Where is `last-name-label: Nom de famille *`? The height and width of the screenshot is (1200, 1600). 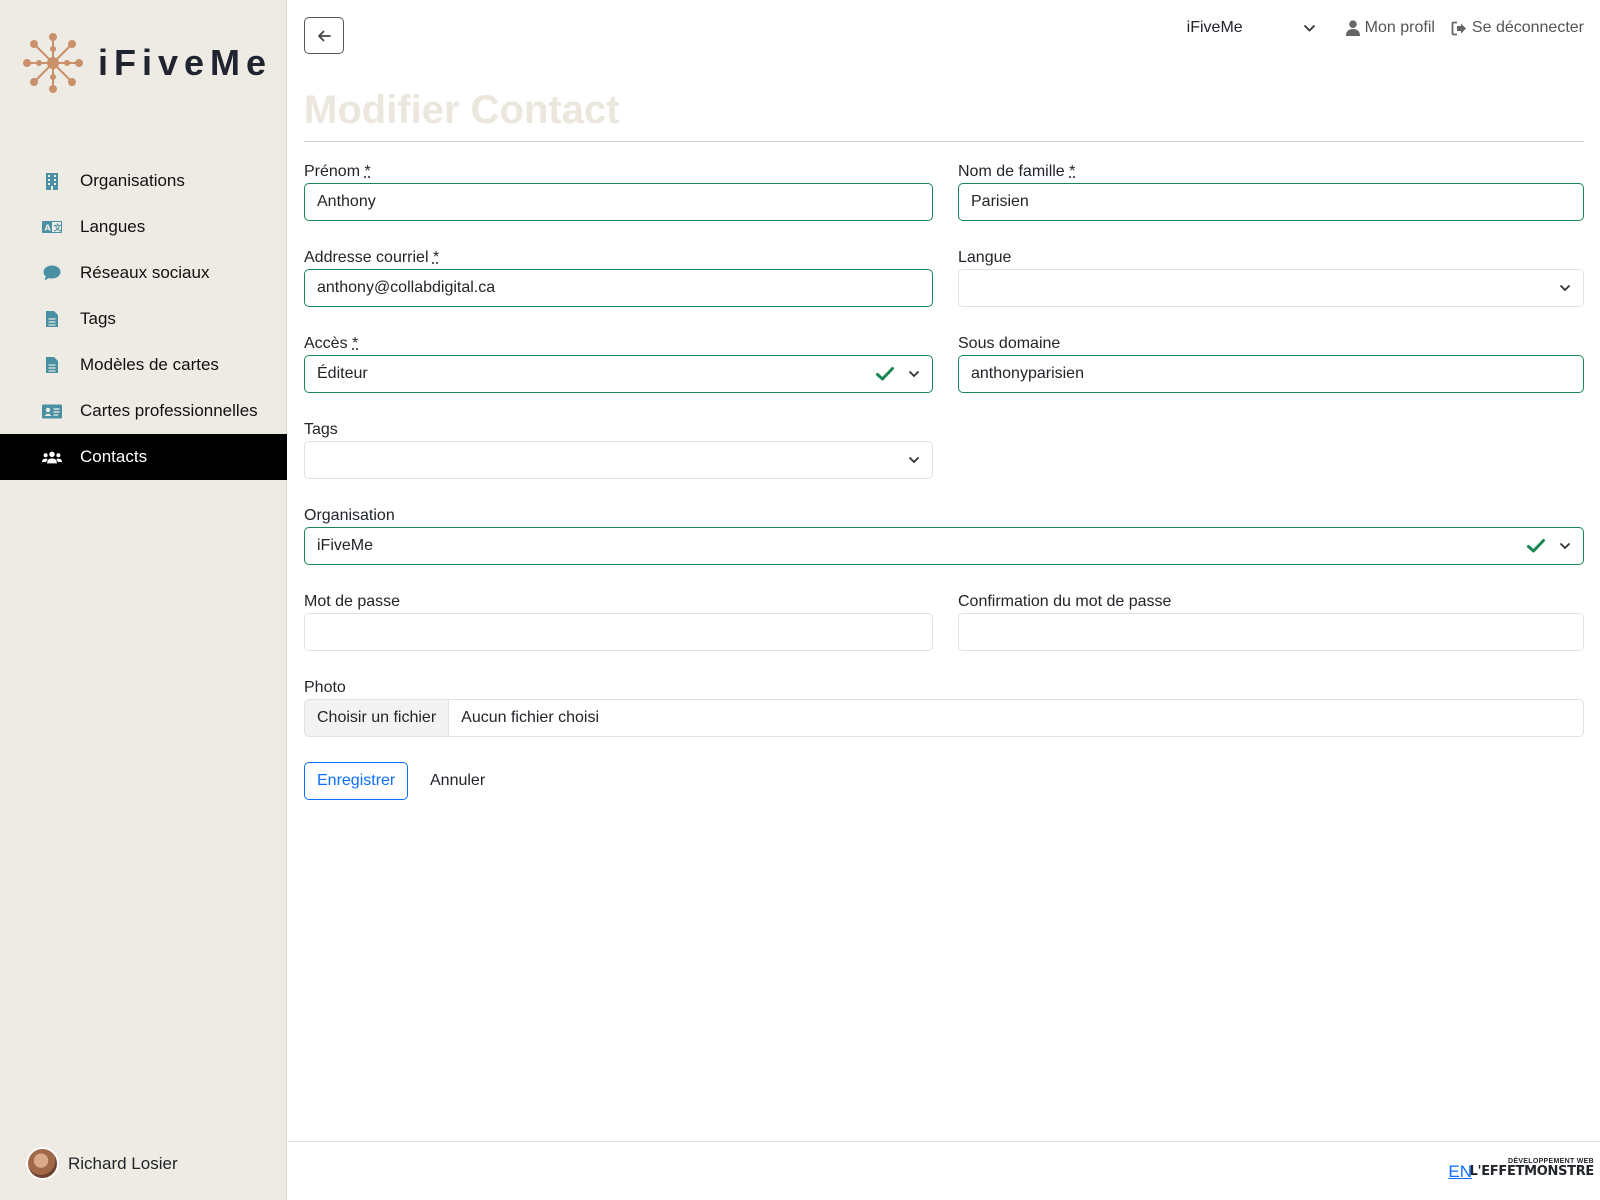 last-name-label: Nom de famille * is located at coordinates (1017, 171).